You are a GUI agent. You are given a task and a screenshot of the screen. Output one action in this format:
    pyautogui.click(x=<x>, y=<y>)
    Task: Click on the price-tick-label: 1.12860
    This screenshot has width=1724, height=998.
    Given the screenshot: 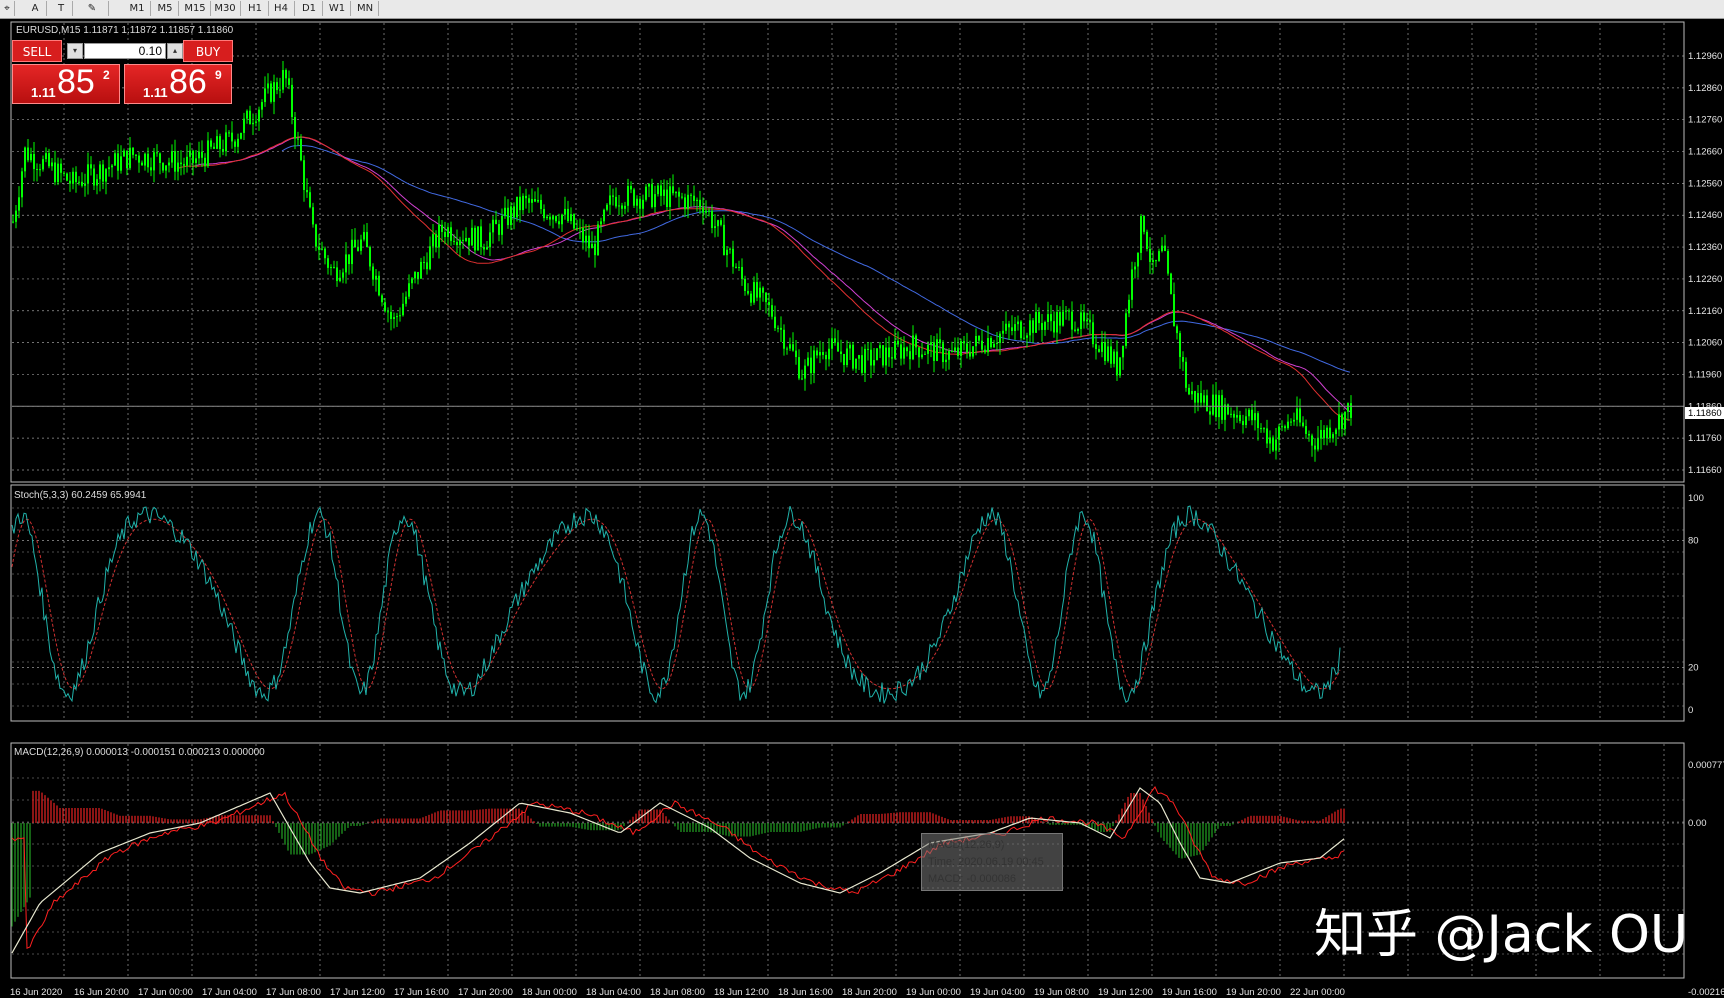 What is the action you would take?
    pyautogui.click(x=1705, y=88)
    